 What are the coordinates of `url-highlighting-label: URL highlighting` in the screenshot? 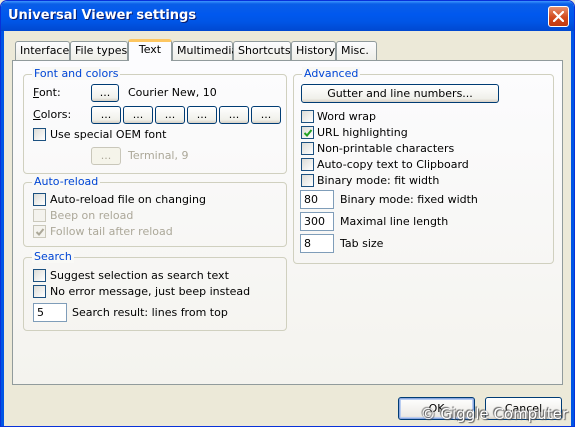 It's located at (362, 132).